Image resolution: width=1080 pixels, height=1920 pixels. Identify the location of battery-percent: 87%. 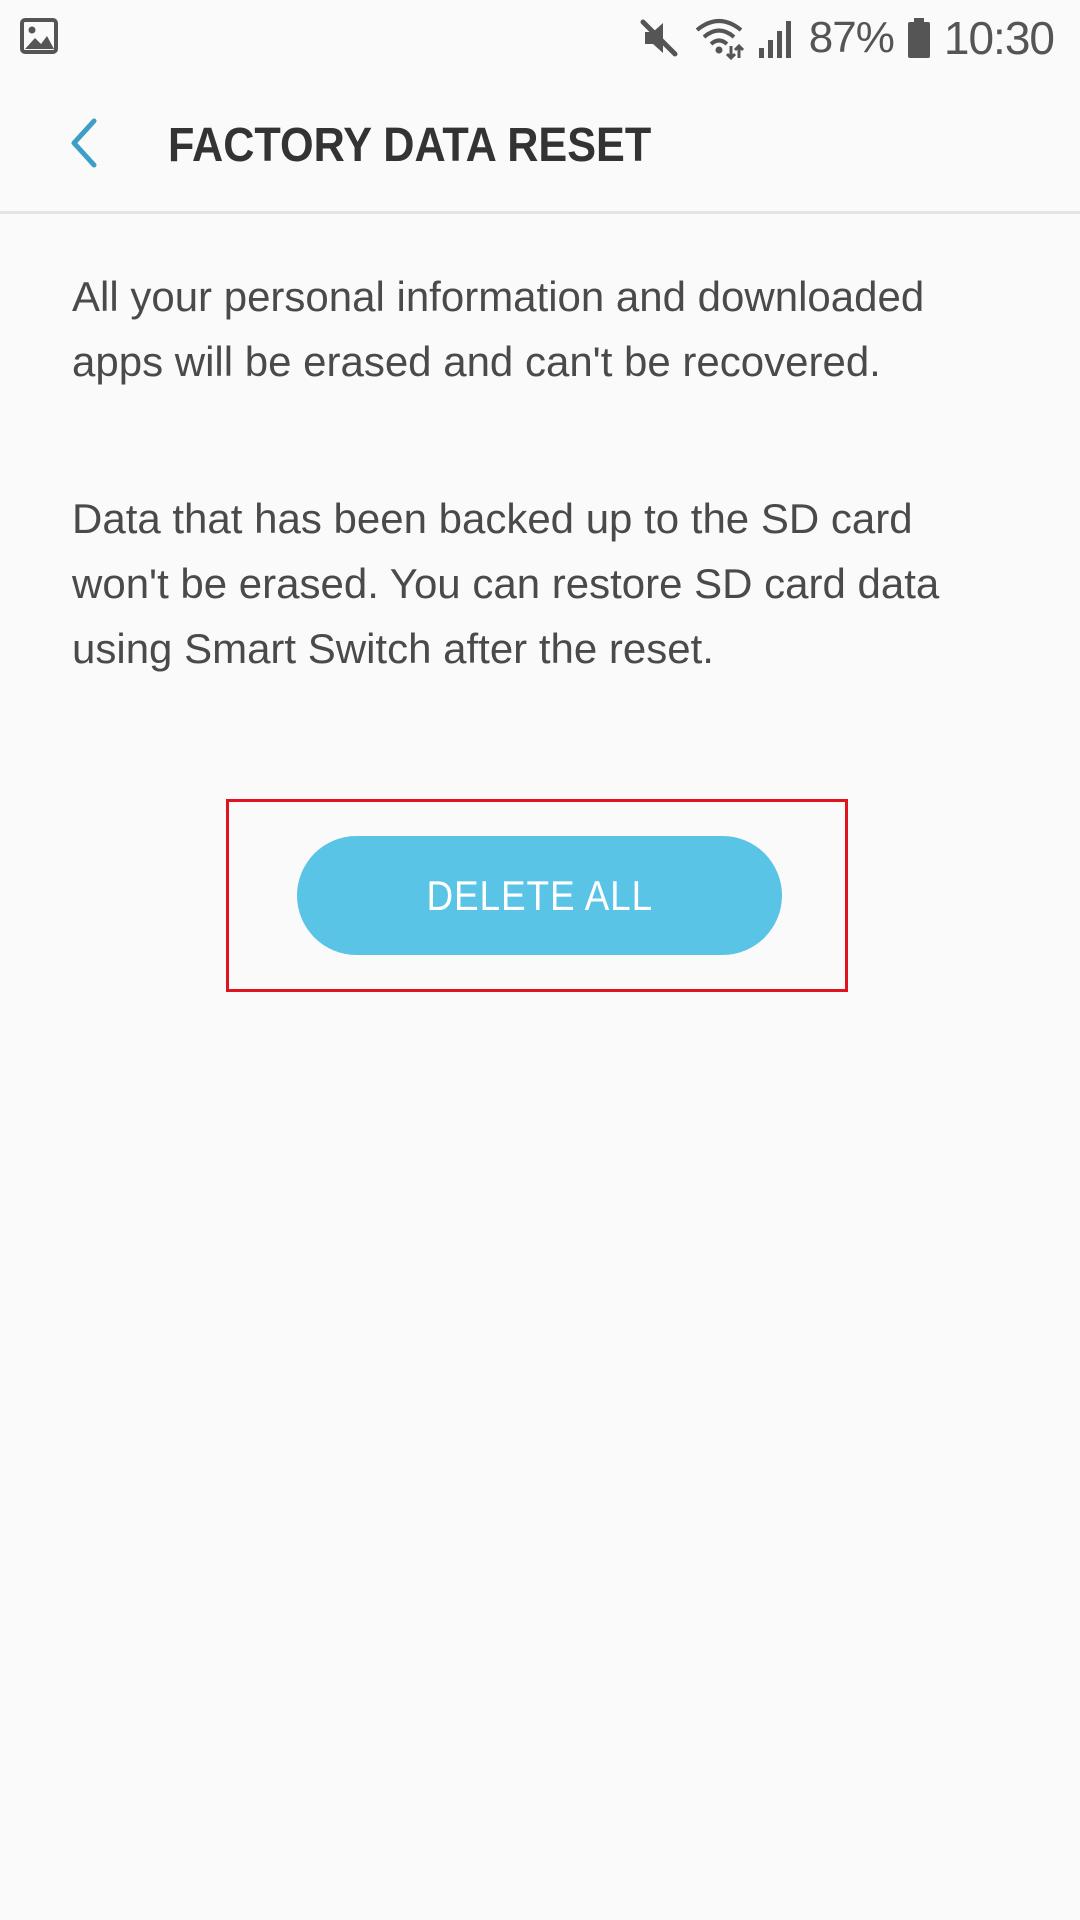
(851, 37).